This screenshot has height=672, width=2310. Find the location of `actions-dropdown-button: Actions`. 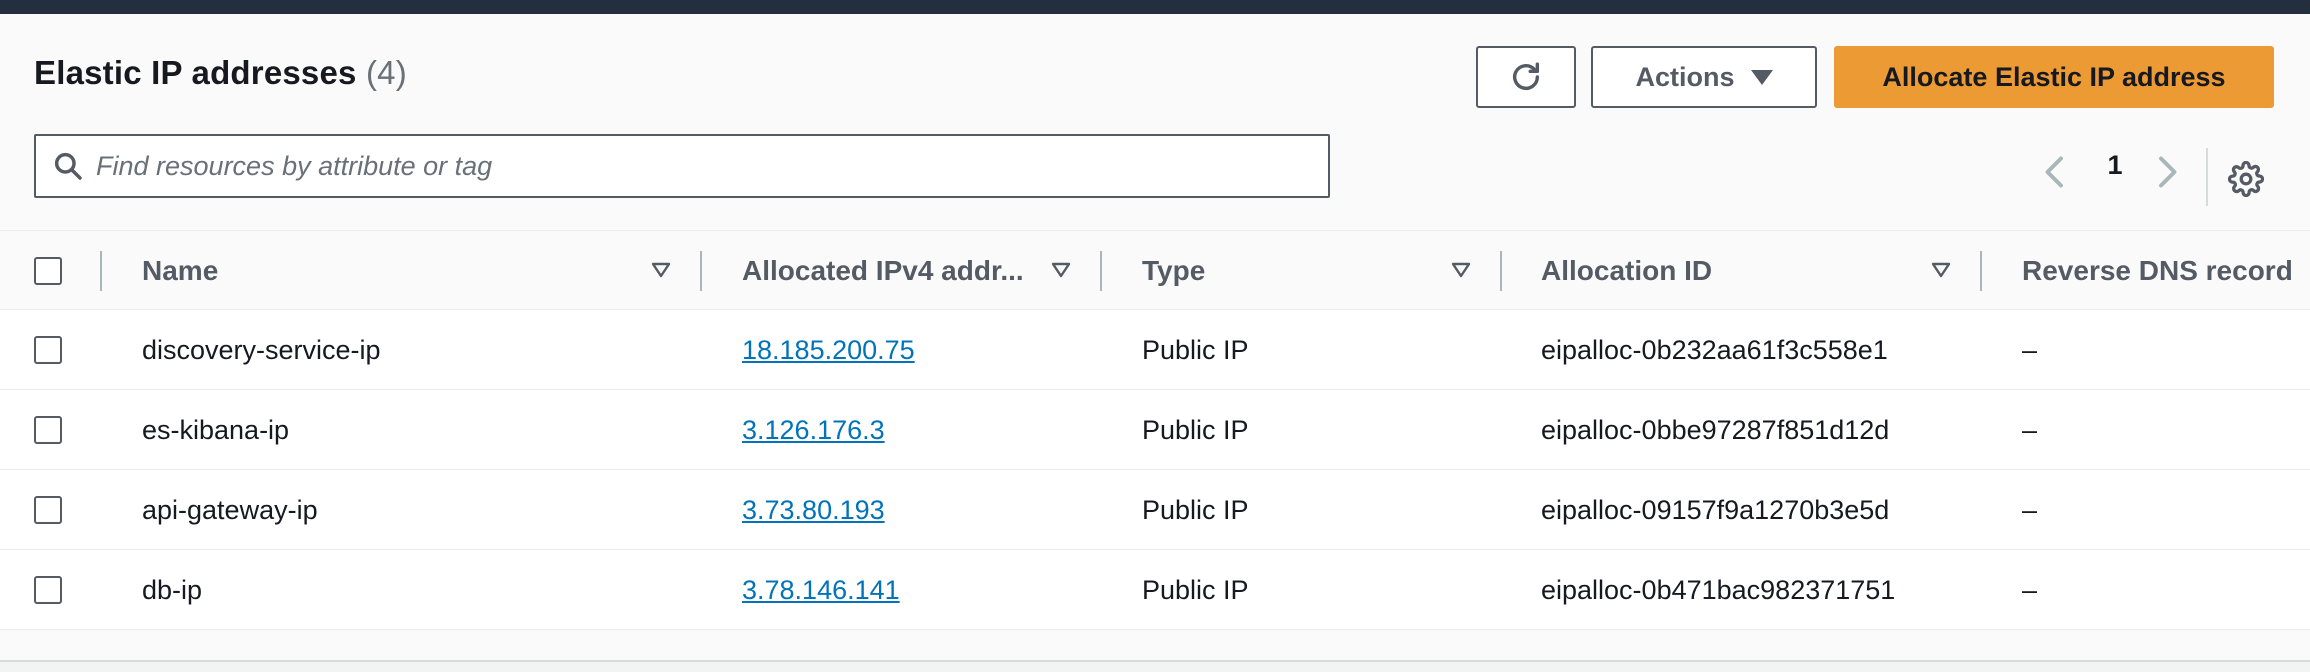

actions-dropdown-button: Actions is located at coordinates (1704, 77).